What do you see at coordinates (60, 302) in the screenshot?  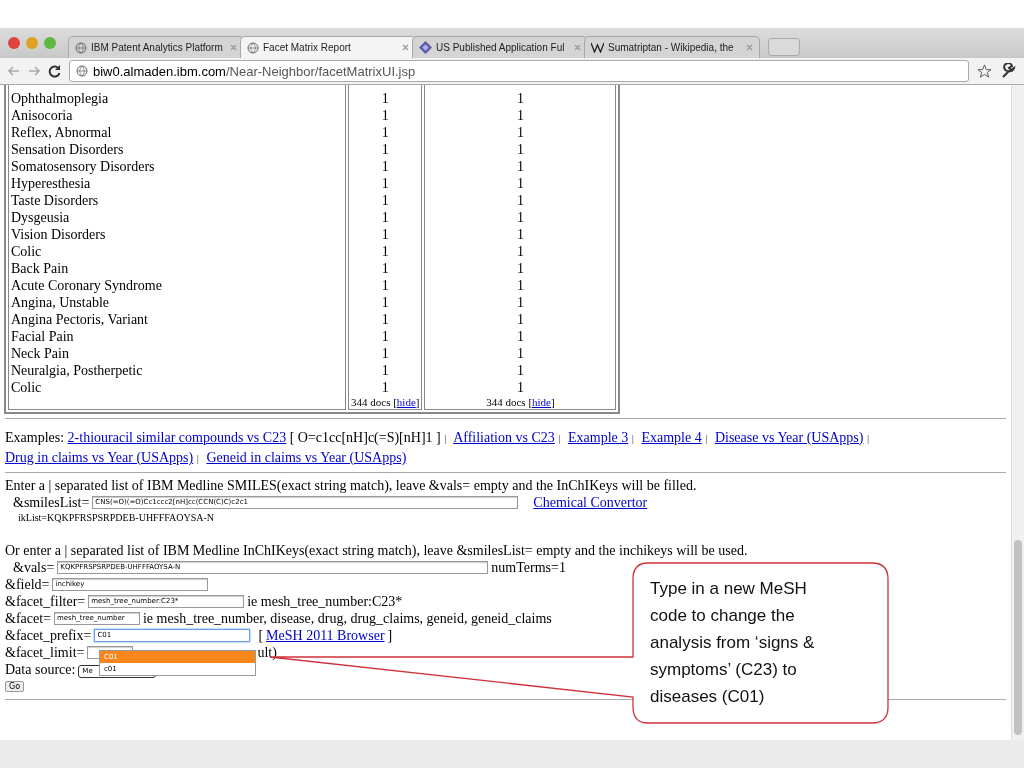 I see `term-cell: Angina, Unstable` at bounding box center [60, 302].